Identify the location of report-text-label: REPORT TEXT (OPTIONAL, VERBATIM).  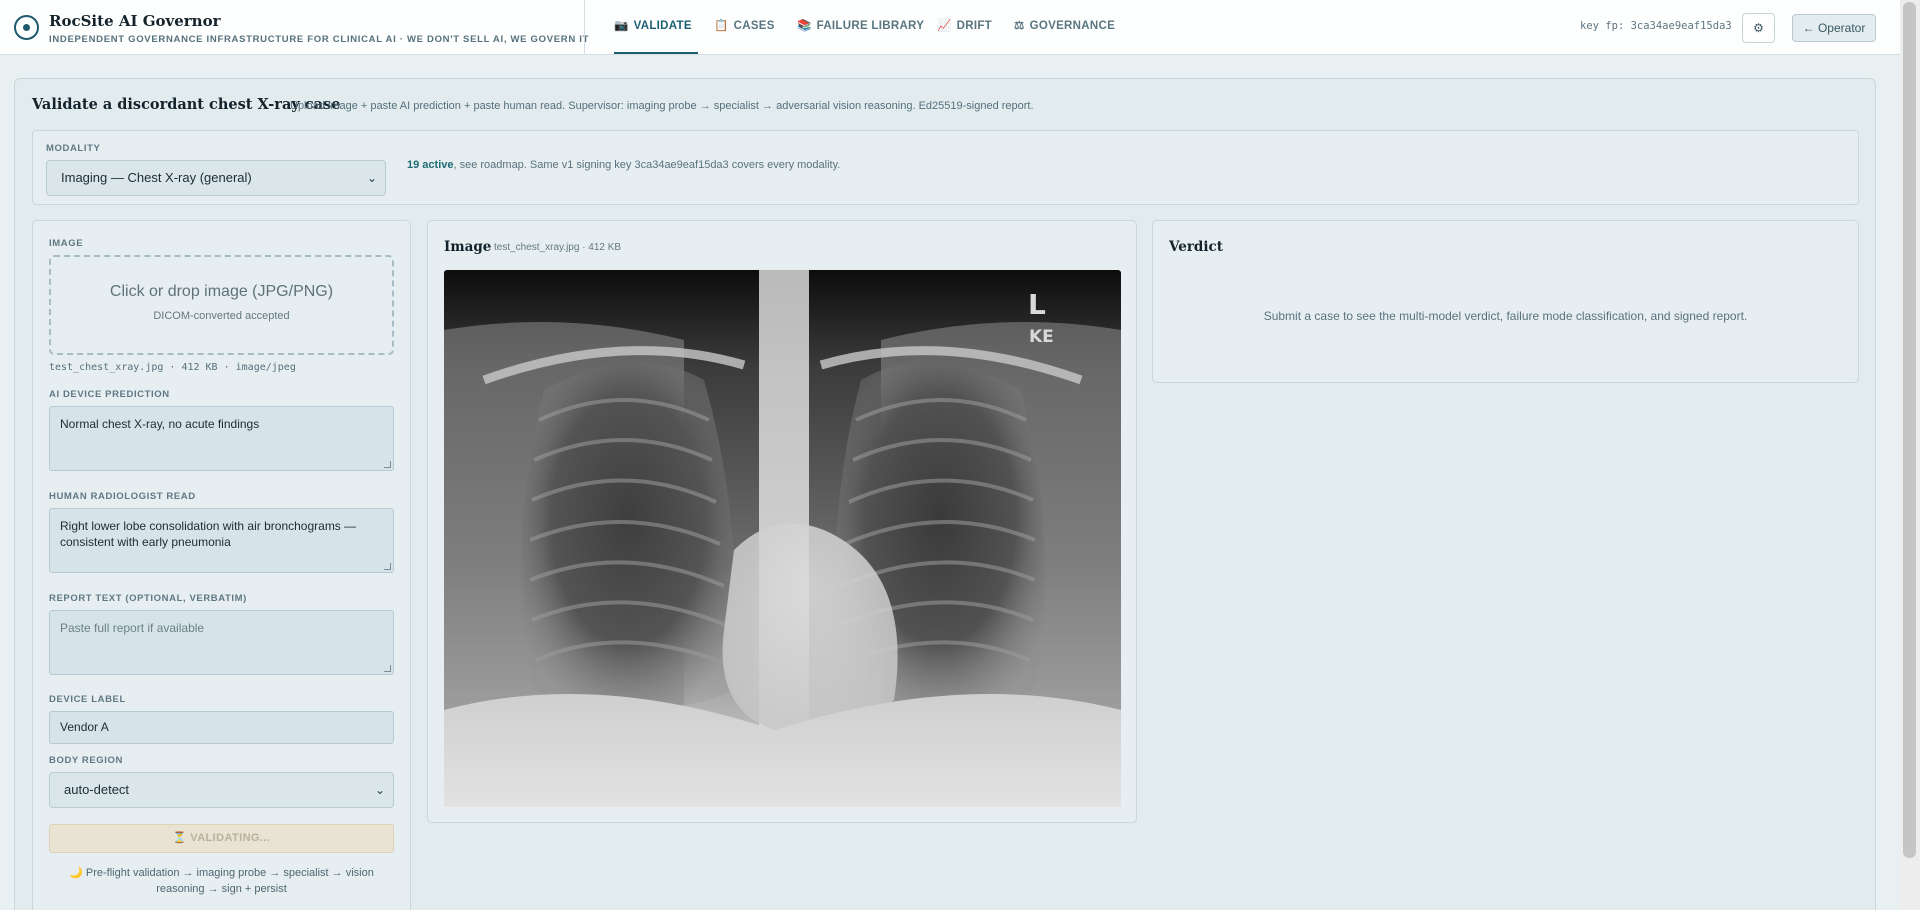
(148, 598).